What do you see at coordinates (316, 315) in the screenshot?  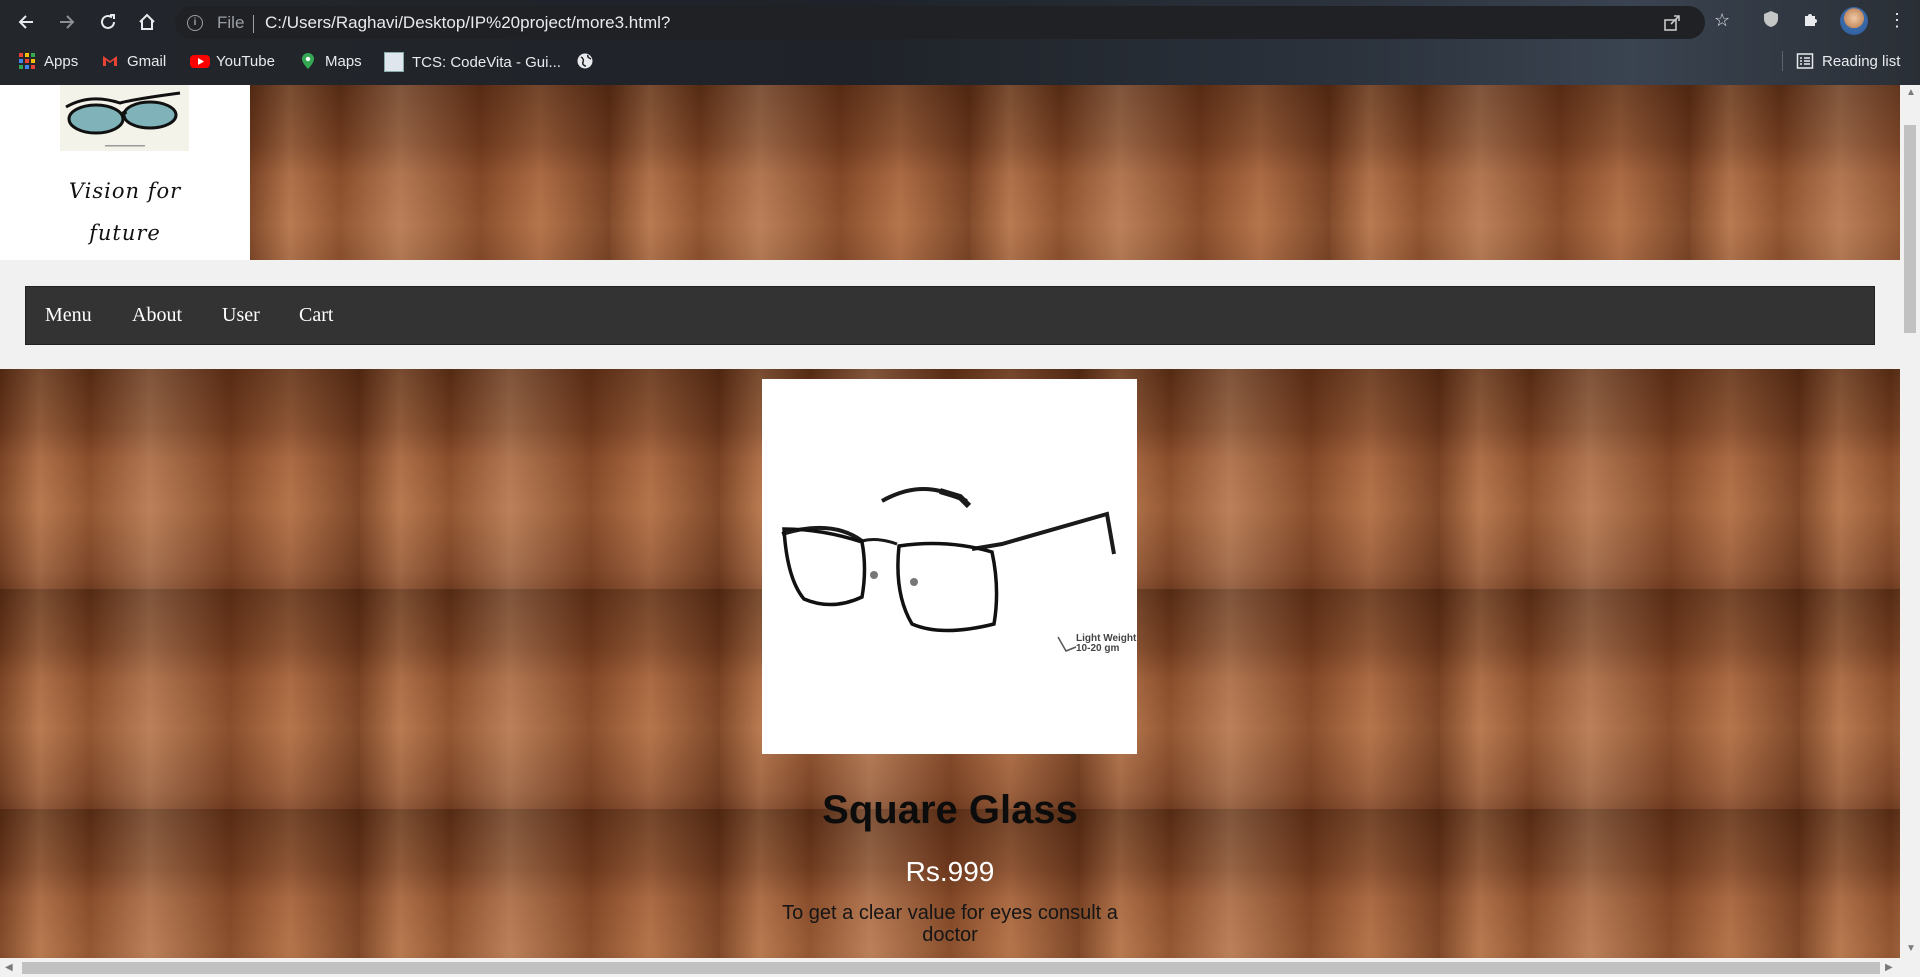 I see `nav-cart: Cart` at bounding box center [316, 315].